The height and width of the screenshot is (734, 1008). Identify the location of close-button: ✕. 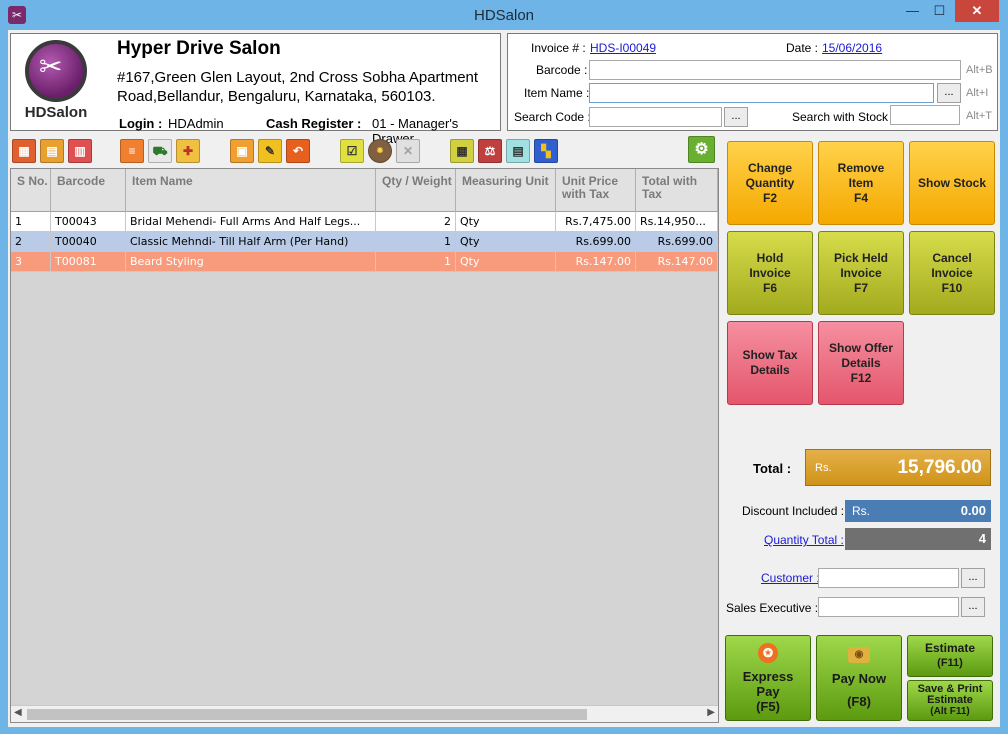
(977, 11).